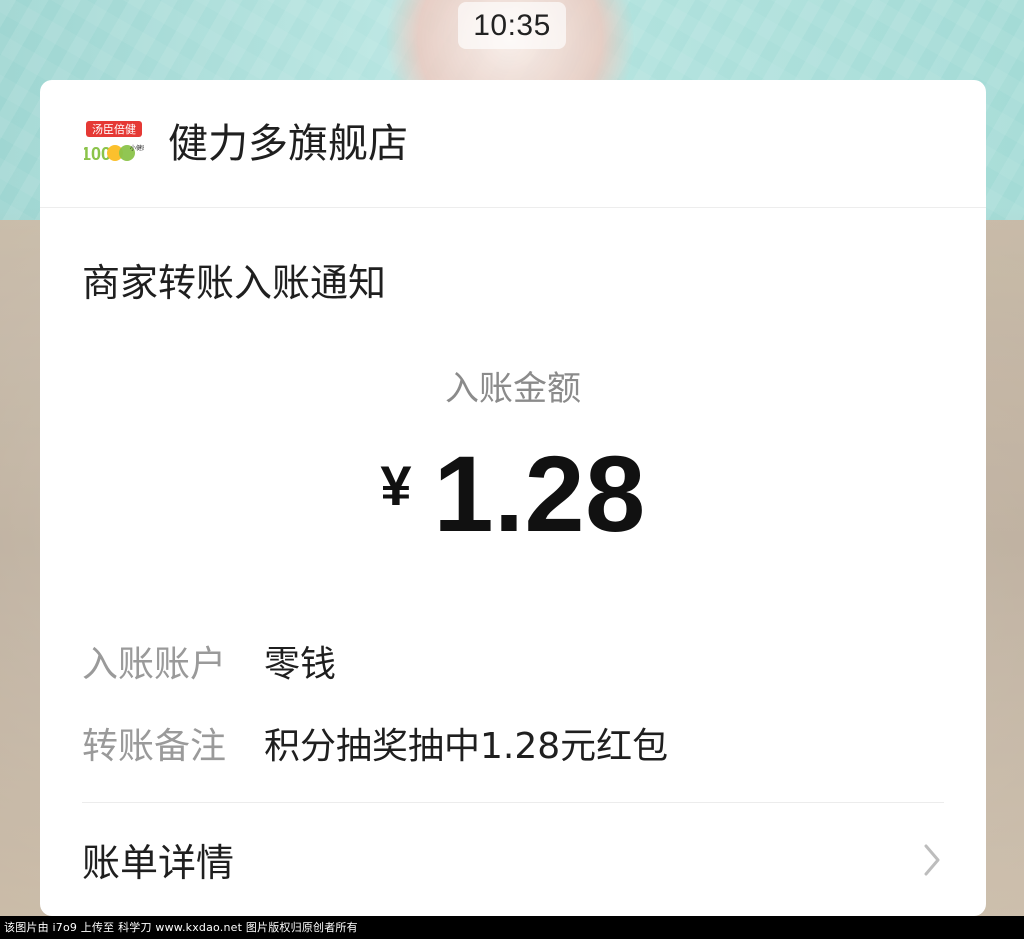 The height and width of the screenshot is (939, 1024). What do you see at coordinates (932, 860) in the screenshot?
I see `chevron-right-icon` at bounding box center [932, 860].